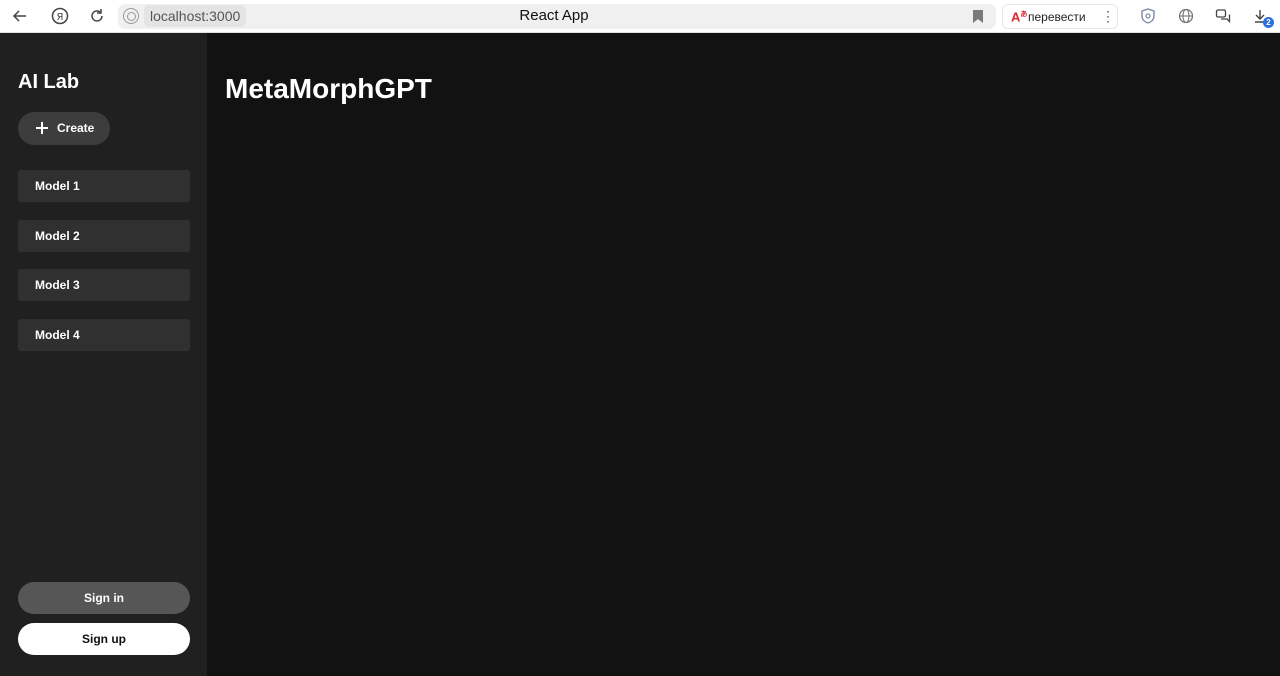 This screenshot has height=676, width=1280. What do you see at coordinates (195, 16) in the screenshot?
I see `url-host: localhost:3000` at bounding box center [195, 16].